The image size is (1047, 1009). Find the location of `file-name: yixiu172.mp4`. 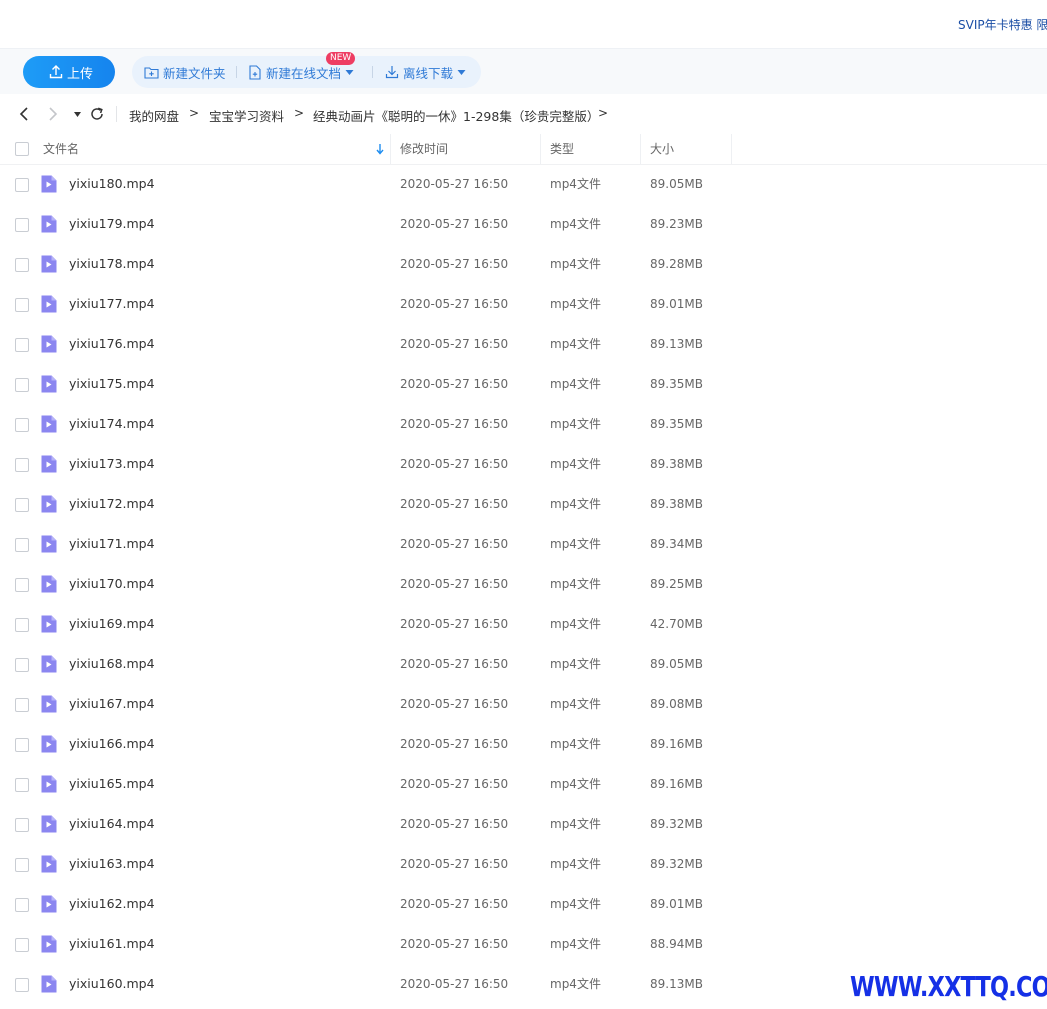

file-name: yixiu172.mp4 is located at coordinates (112, 504).